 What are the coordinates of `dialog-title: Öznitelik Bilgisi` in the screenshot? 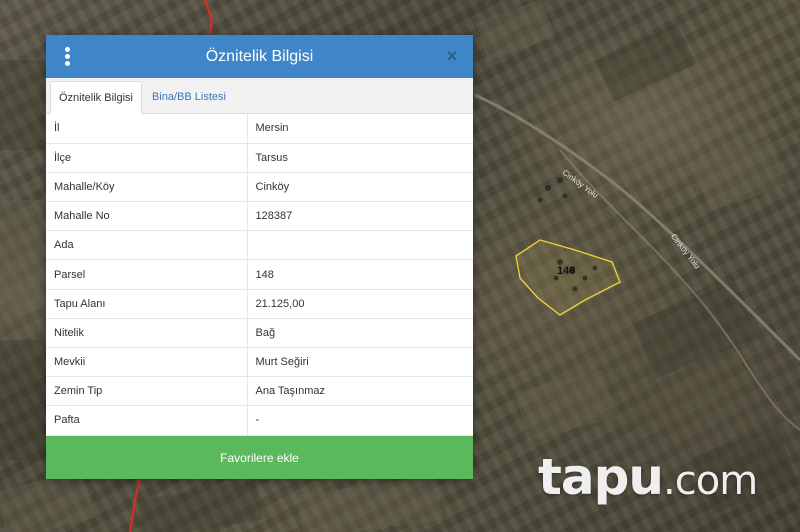 It's located at (259, 56).